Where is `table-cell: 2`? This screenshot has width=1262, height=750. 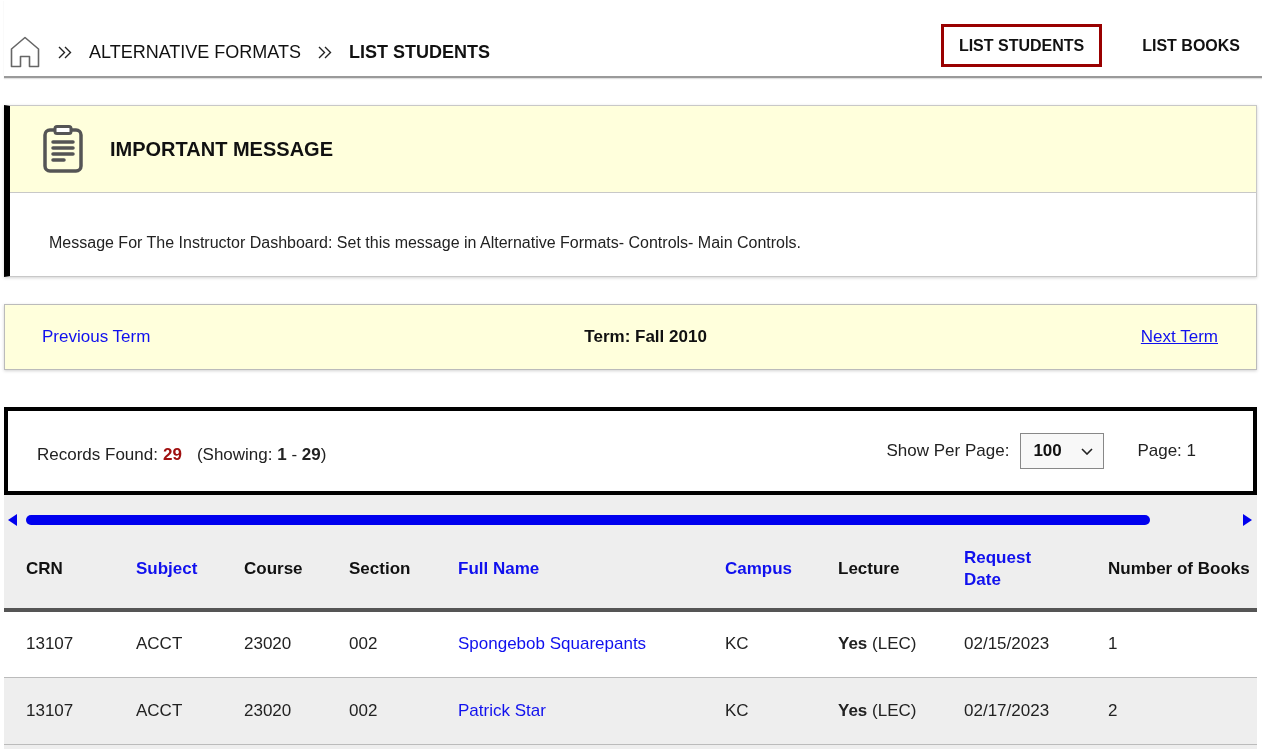 table-cell: 2 is located at coordinates (1171, 710).